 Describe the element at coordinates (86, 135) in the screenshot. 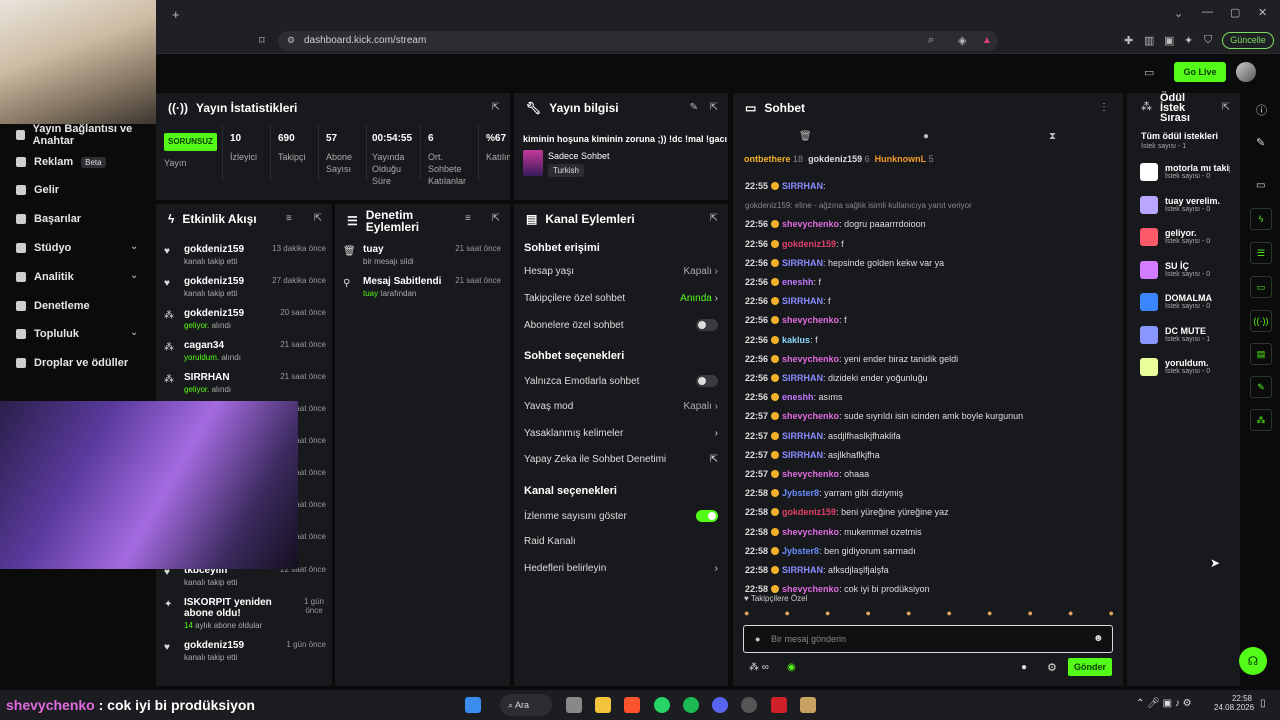

I see `sidebar-item-stream-key: Yayın Bağlantısı ve Anahtar` at that location.